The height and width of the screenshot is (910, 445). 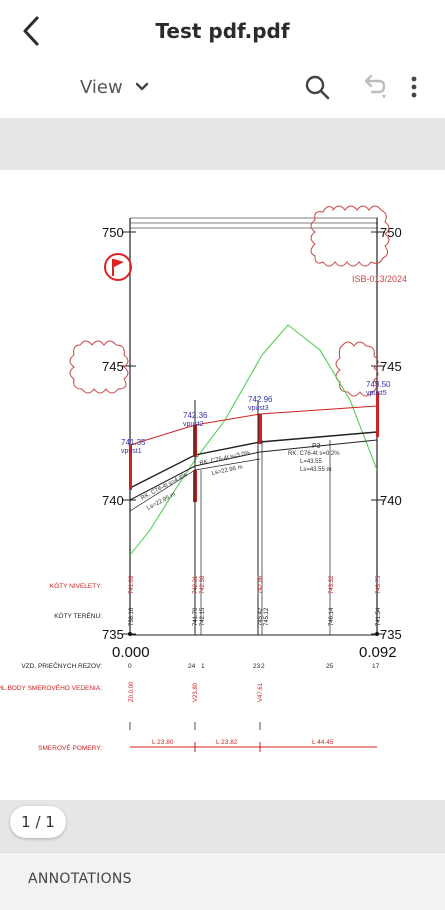 I want to click on flag-icon, so click(x=118, y=267).